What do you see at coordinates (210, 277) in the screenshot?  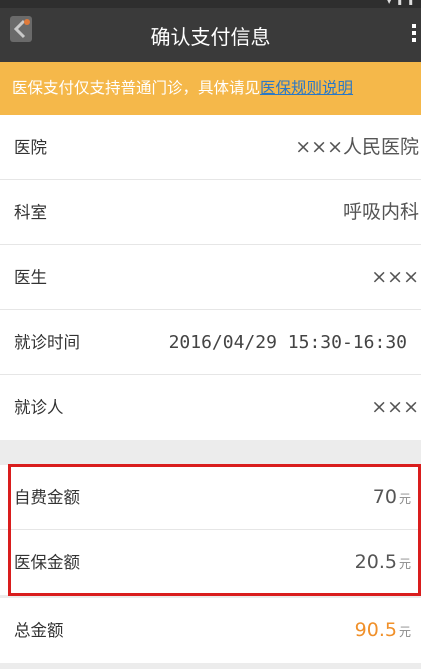 I see `doctor-row: 医生 ×××` at bounding box center [210, 277].